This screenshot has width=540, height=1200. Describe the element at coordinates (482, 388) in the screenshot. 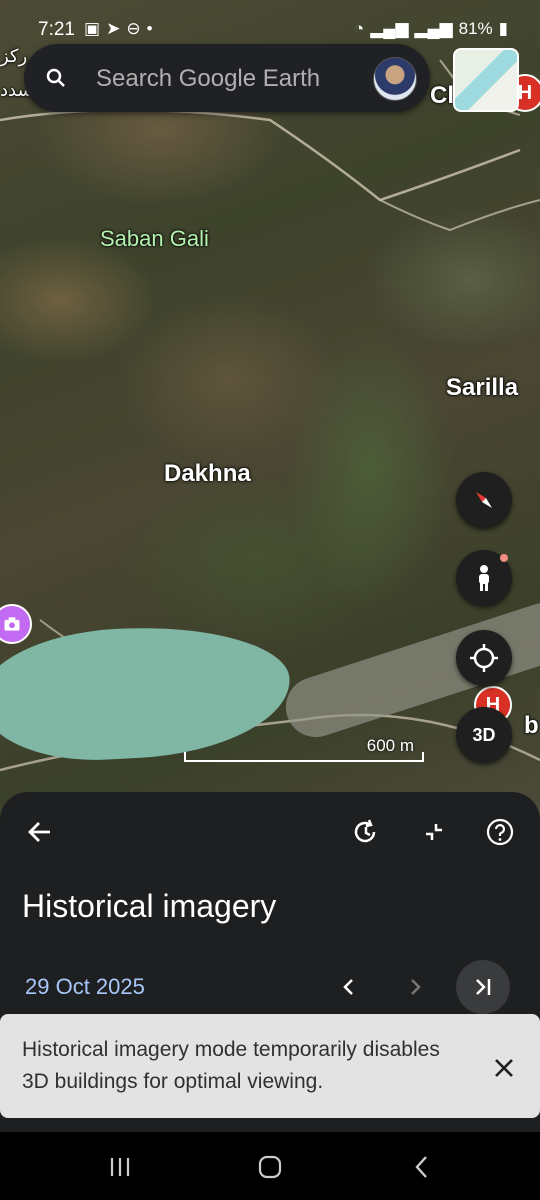

I see `map-label-sarilla: Sarilla` at that location.